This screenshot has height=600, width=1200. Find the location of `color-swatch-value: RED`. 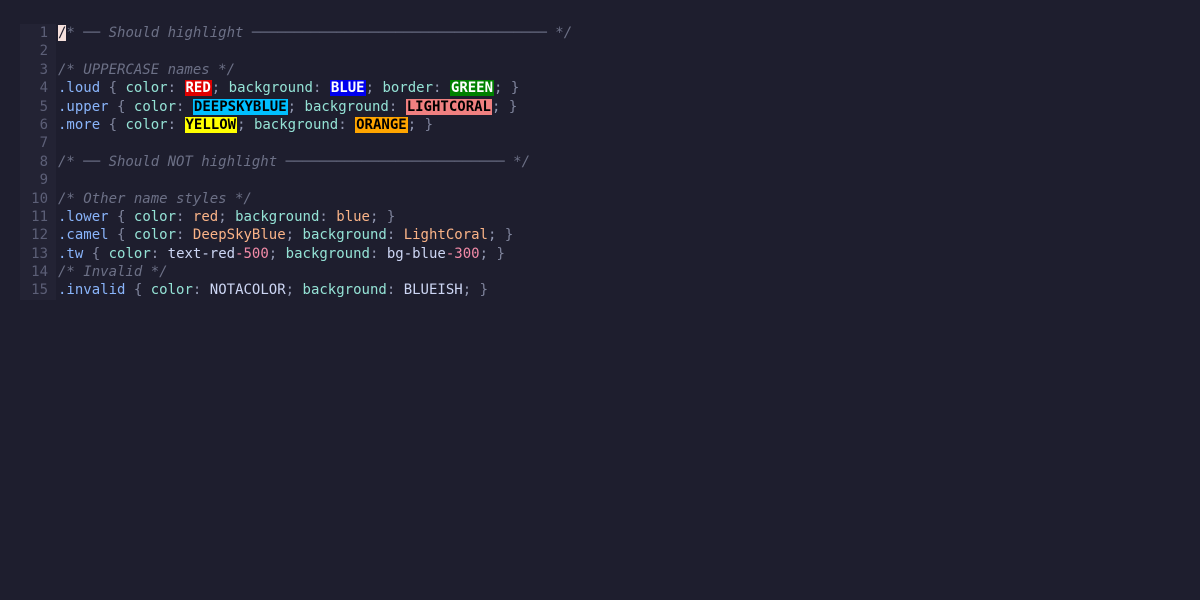

color-swatch-value: RED is located at coordinates (198, 88).